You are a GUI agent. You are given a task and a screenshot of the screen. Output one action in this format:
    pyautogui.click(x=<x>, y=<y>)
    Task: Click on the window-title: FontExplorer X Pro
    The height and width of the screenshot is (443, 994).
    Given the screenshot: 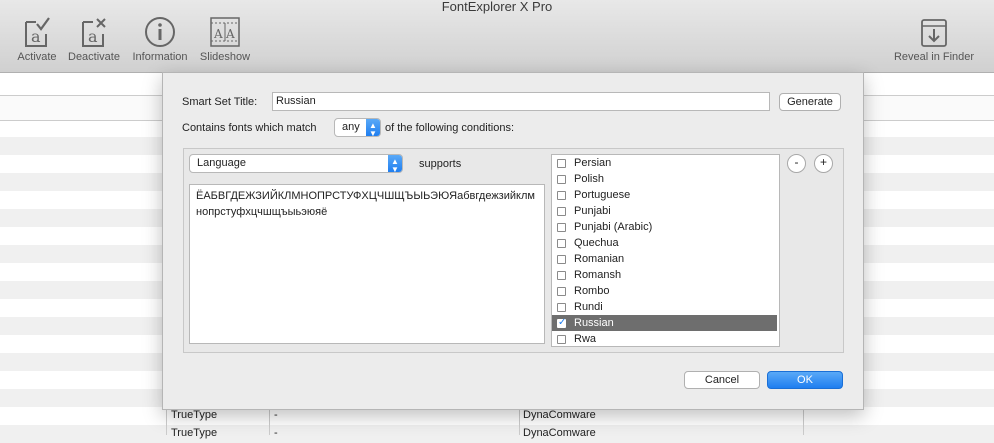 What is the action you would take?
    pyautogui.click(x=497, y=7)
    